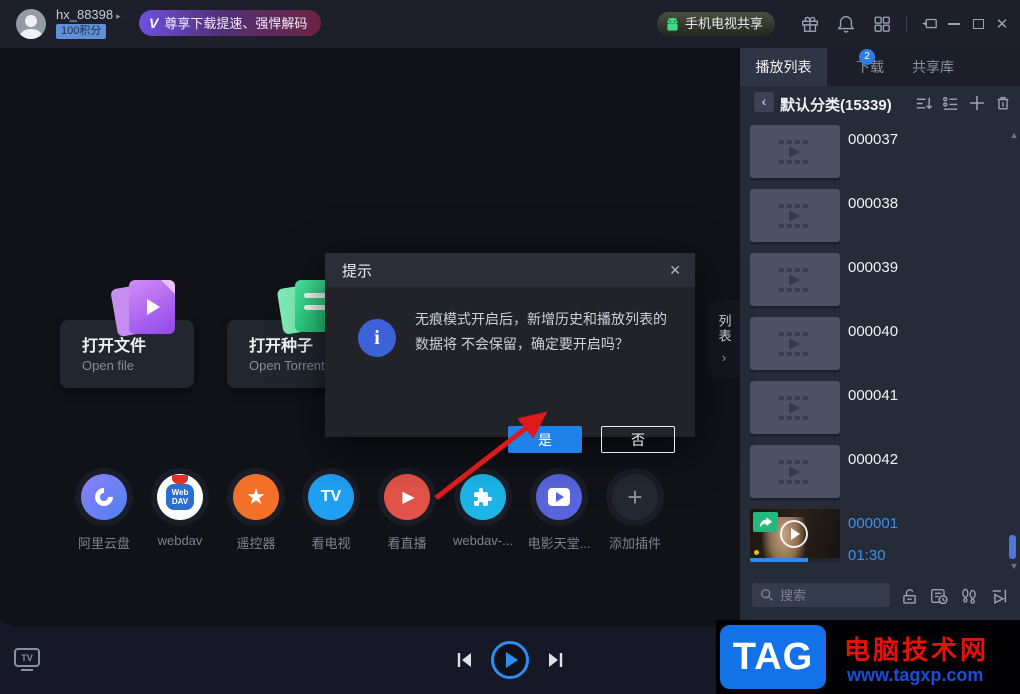 This screenshot has width=1020, height=694. What do you see at coordinates (634, 543) in the screenshot?
I see `plugin-label: 添加插件` at bounding box center [634, 543].